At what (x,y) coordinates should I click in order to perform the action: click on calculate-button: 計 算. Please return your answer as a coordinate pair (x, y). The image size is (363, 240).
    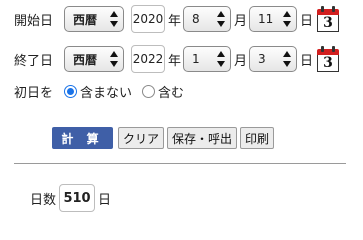
    Looking at the image, I should click on (82, 138).